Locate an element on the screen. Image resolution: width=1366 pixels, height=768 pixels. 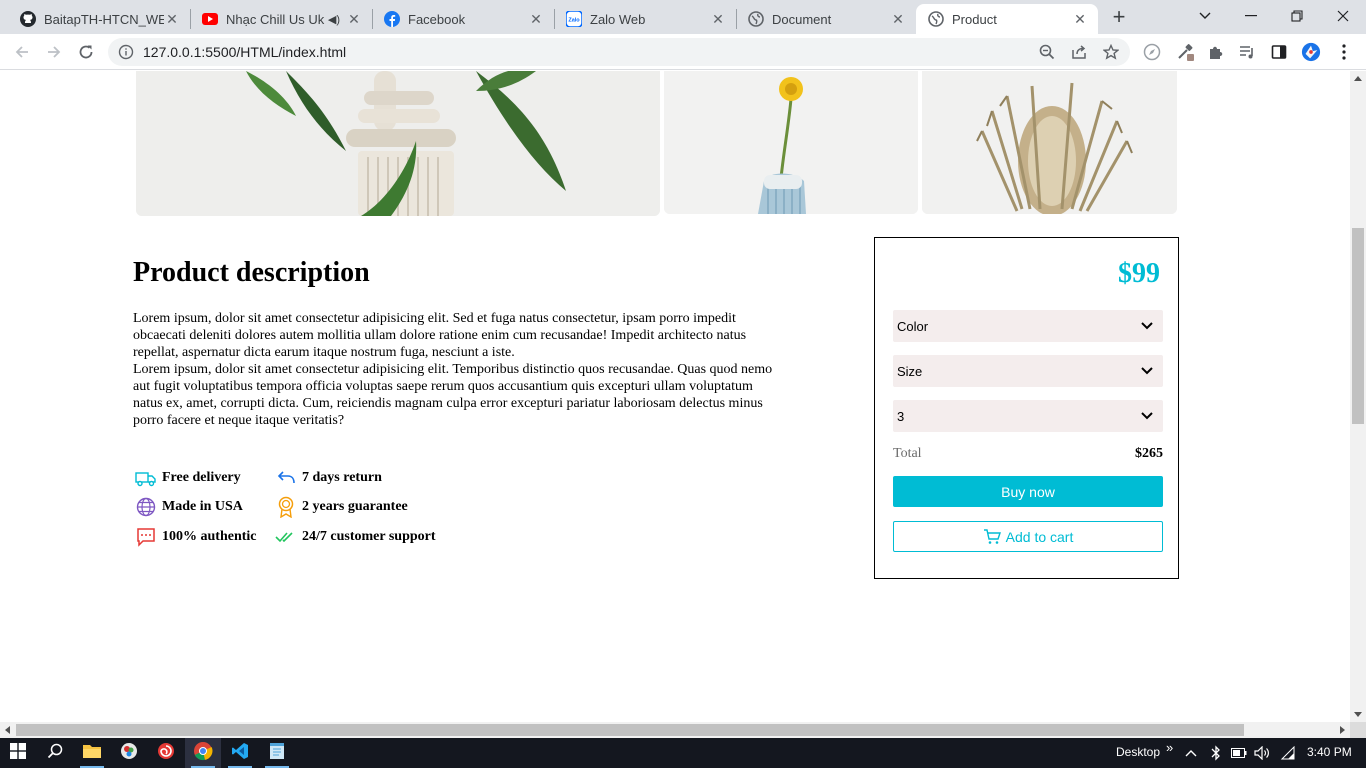
tab-product: Product ✕ is located at coordinates (1007, 19).